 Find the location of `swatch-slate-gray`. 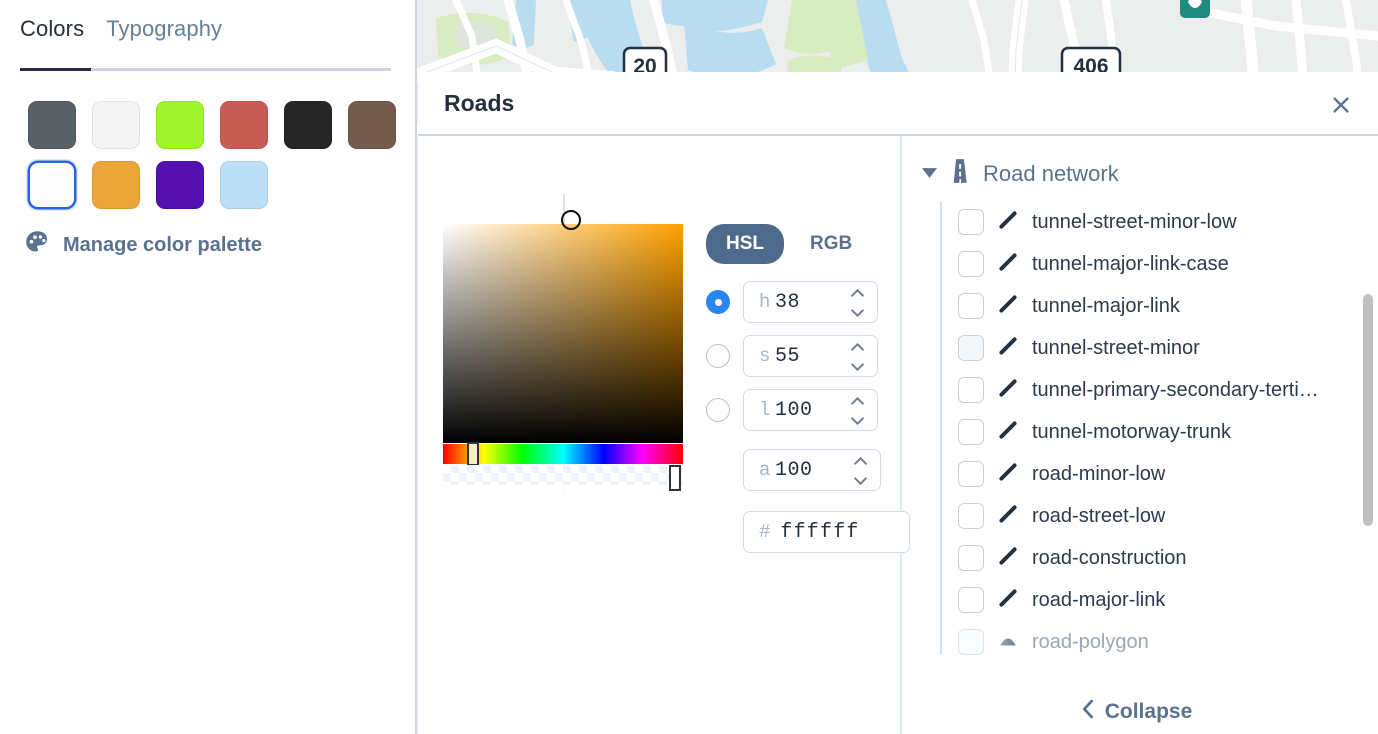

swatch-slate-gray is located at coordinates (52, 125).